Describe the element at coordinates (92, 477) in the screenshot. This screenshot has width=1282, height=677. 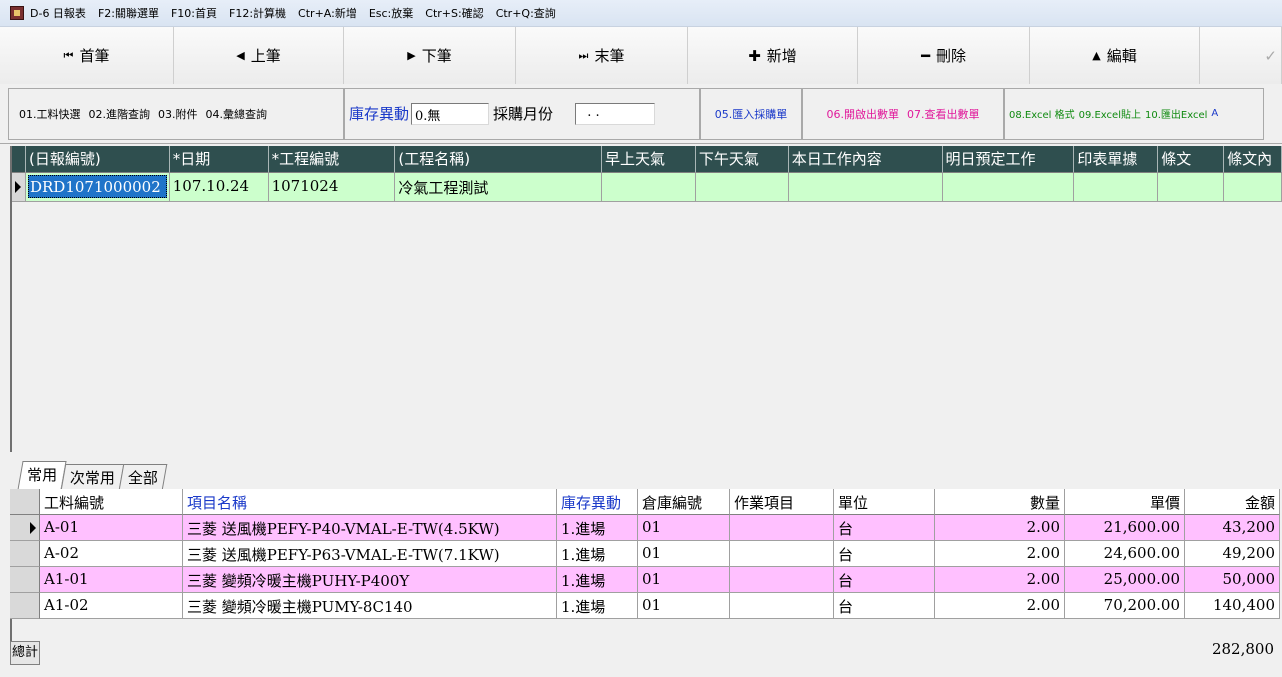
I see `tab-secondary: 次常用` at that location.